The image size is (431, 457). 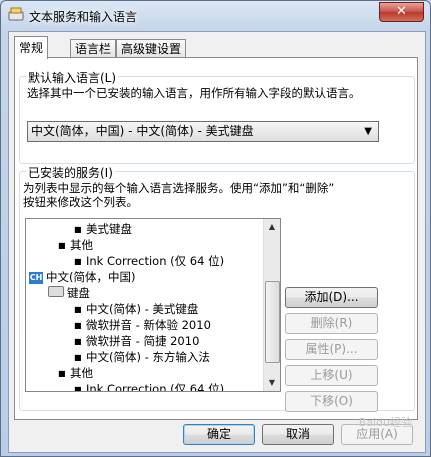 I want to click on keyboard-app-icon, so click(x=16, y=14).